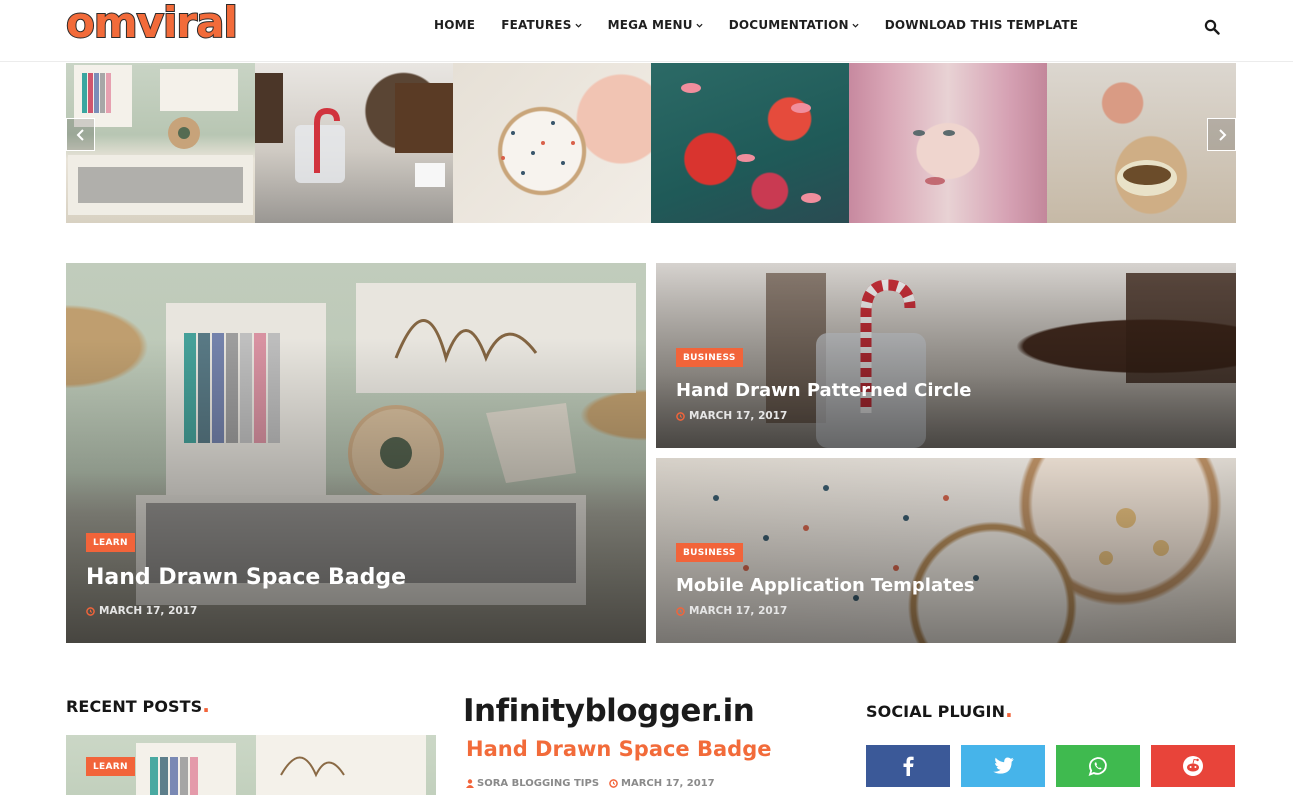  I want to click on nav-item-mega-menu: MEGA MENU, so click(655, 25).